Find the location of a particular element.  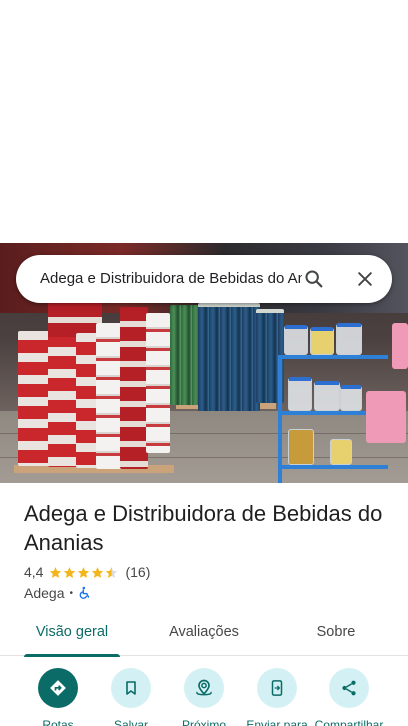

wheelchair-icon is located at coordinates (84, 592).